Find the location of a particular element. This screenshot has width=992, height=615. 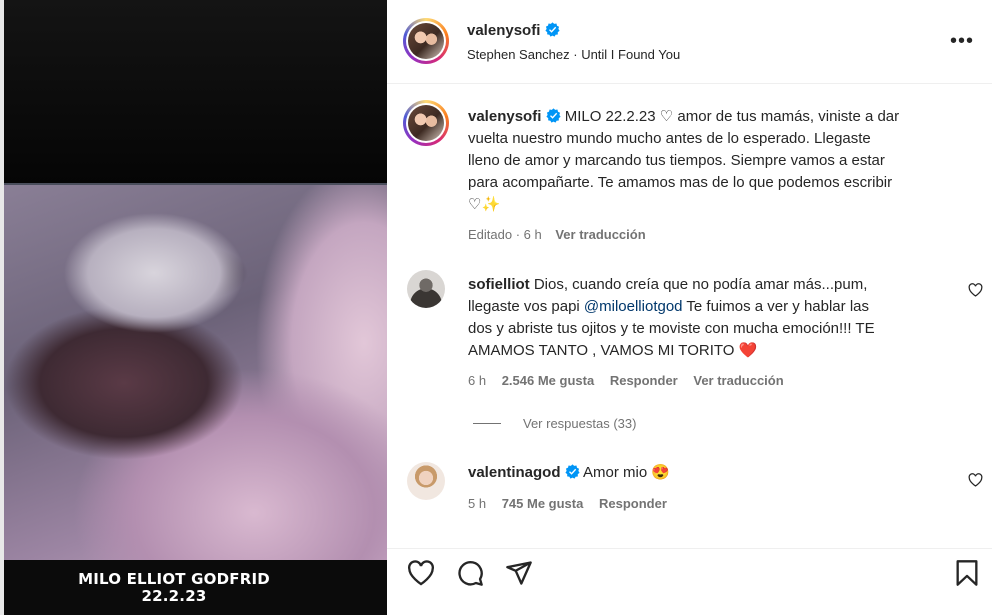

media-letterbox-top is located at coordinates (195, 91).